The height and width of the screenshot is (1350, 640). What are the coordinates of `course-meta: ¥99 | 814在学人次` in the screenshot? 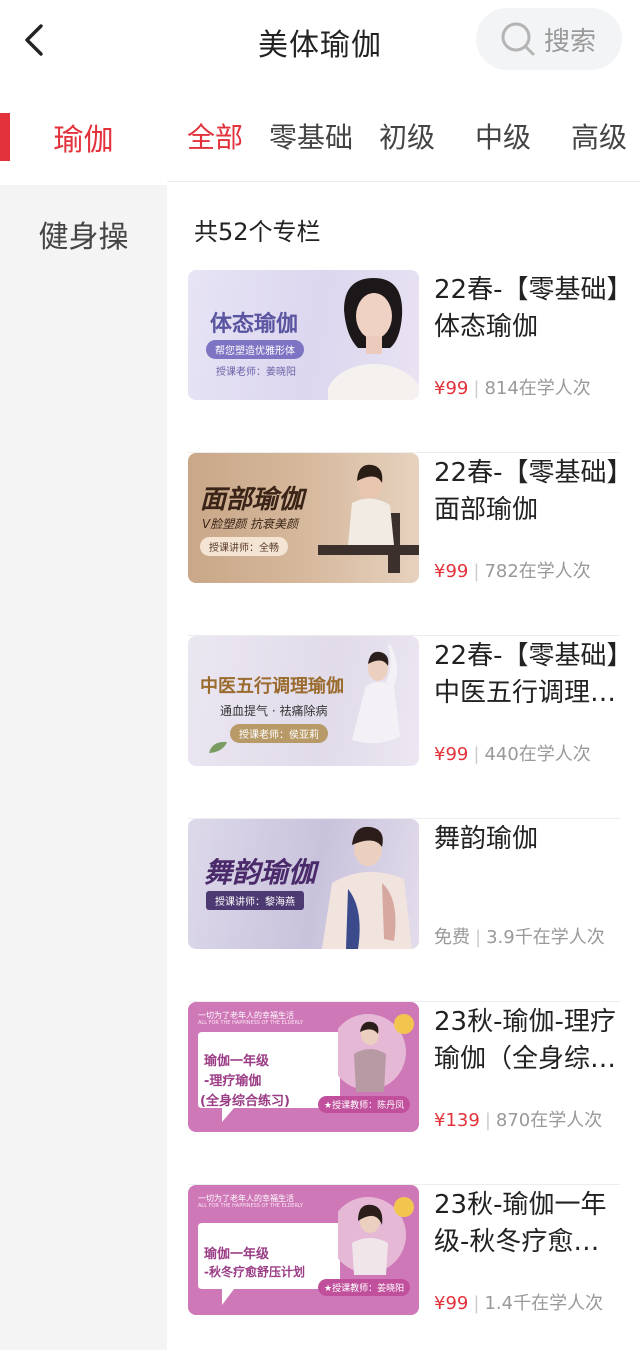 It's located at (512, 387).